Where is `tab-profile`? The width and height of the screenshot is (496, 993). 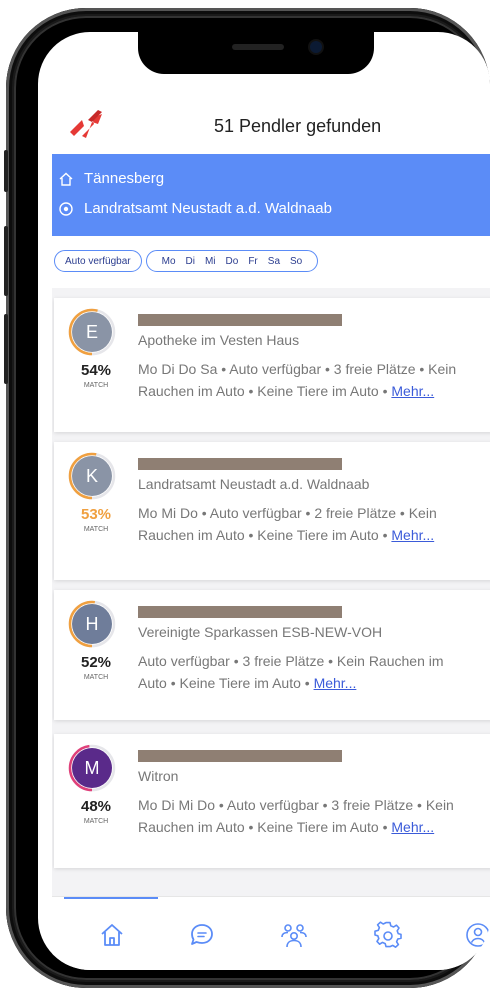
tab-profile is located at coordinates (477, 935).